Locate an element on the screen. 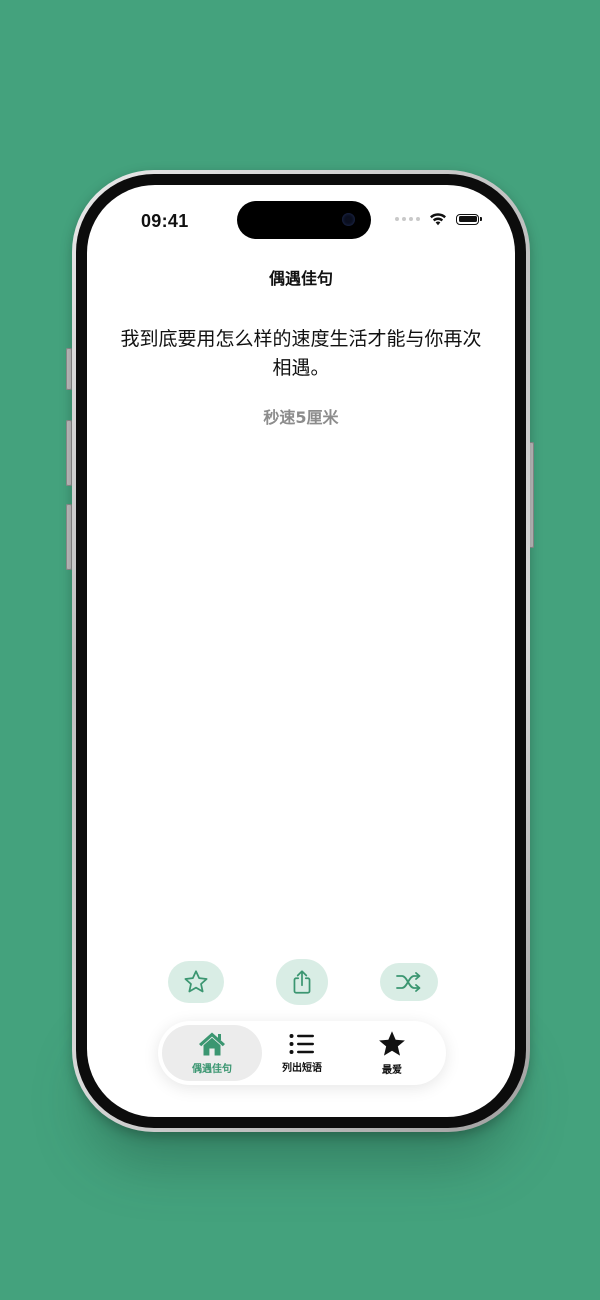 This screenshot has height=1300, width=600. status-time: 09:41 is located at coordinates (165, 221).